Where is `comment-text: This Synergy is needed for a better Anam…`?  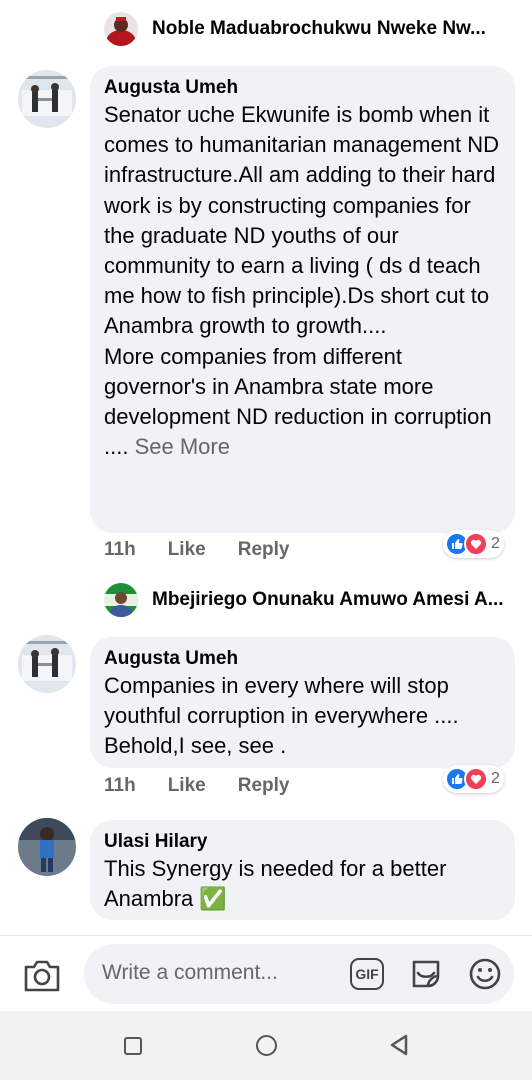
comment-text: This Synergy is needed for a better Anam… is located at coordinates (302, 884).